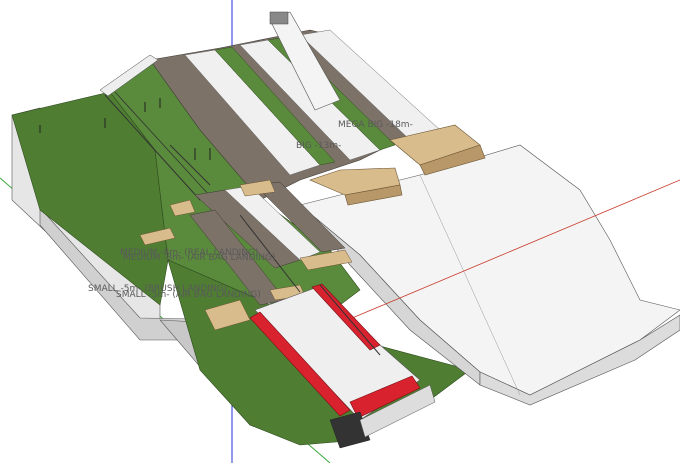 The image size is (680, 463). What do you see at coordinates (279, 18) in the screenshot?
I see `start-hut` at bounding box center [279, 18].